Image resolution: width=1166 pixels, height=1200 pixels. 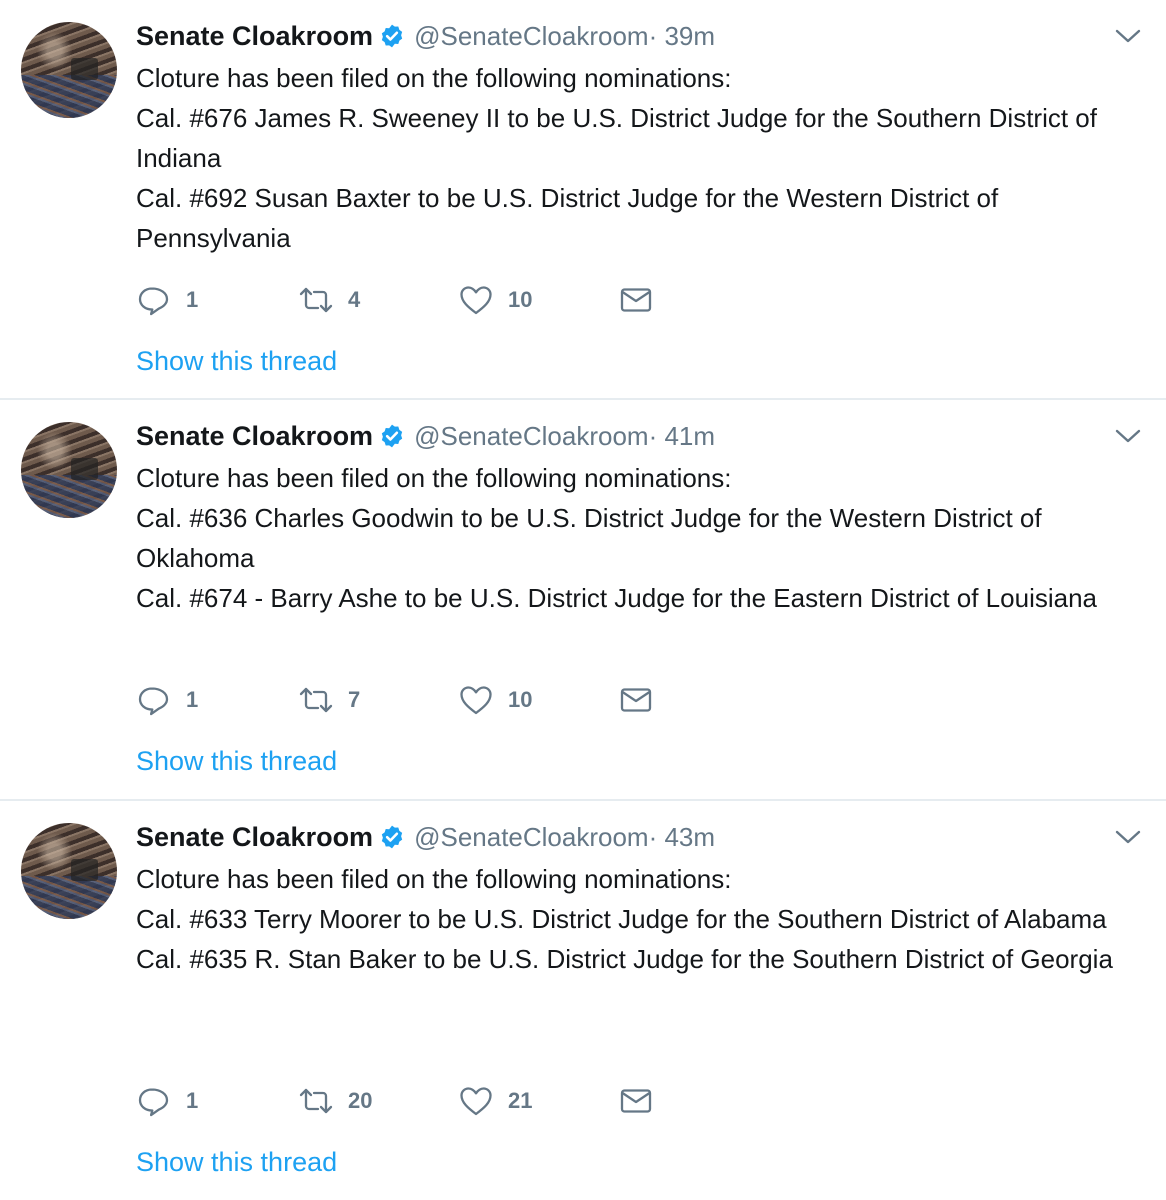 I want to click on retweet-button: 7, so click(x=329, y=700).